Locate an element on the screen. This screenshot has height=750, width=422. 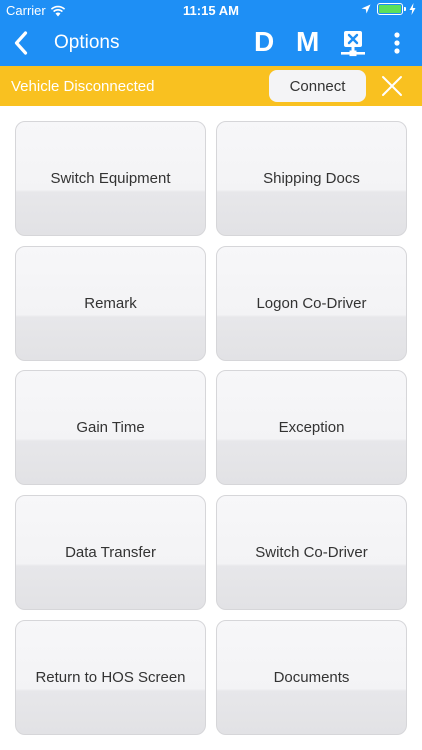
documents-button: Documents is located at coordinates (311, 677).